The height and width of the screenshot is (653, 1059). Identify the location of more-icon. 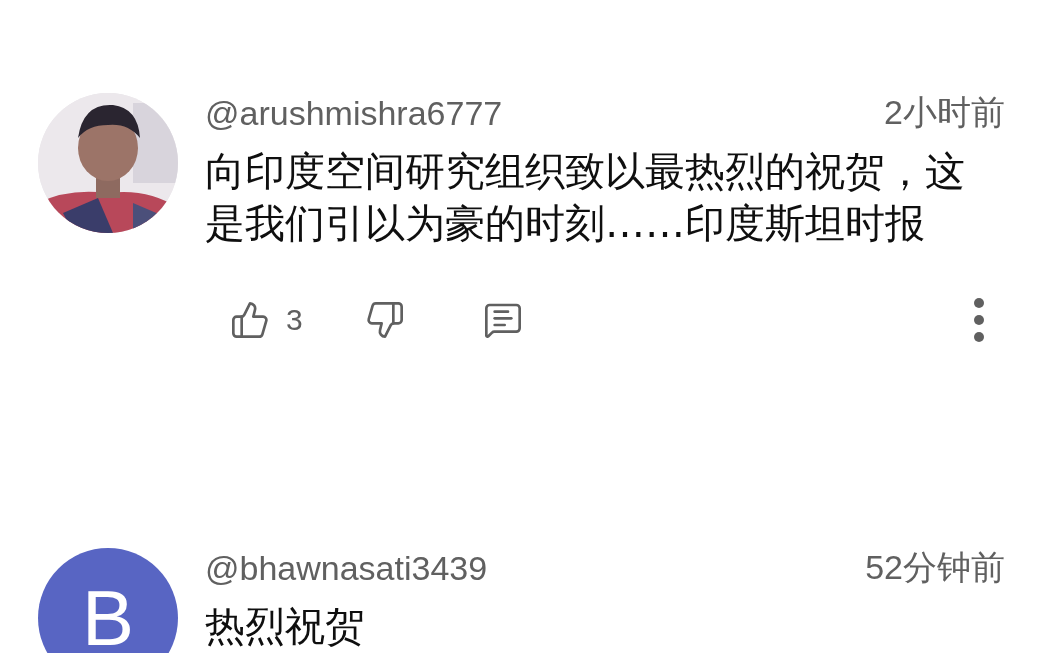
(979, 320).